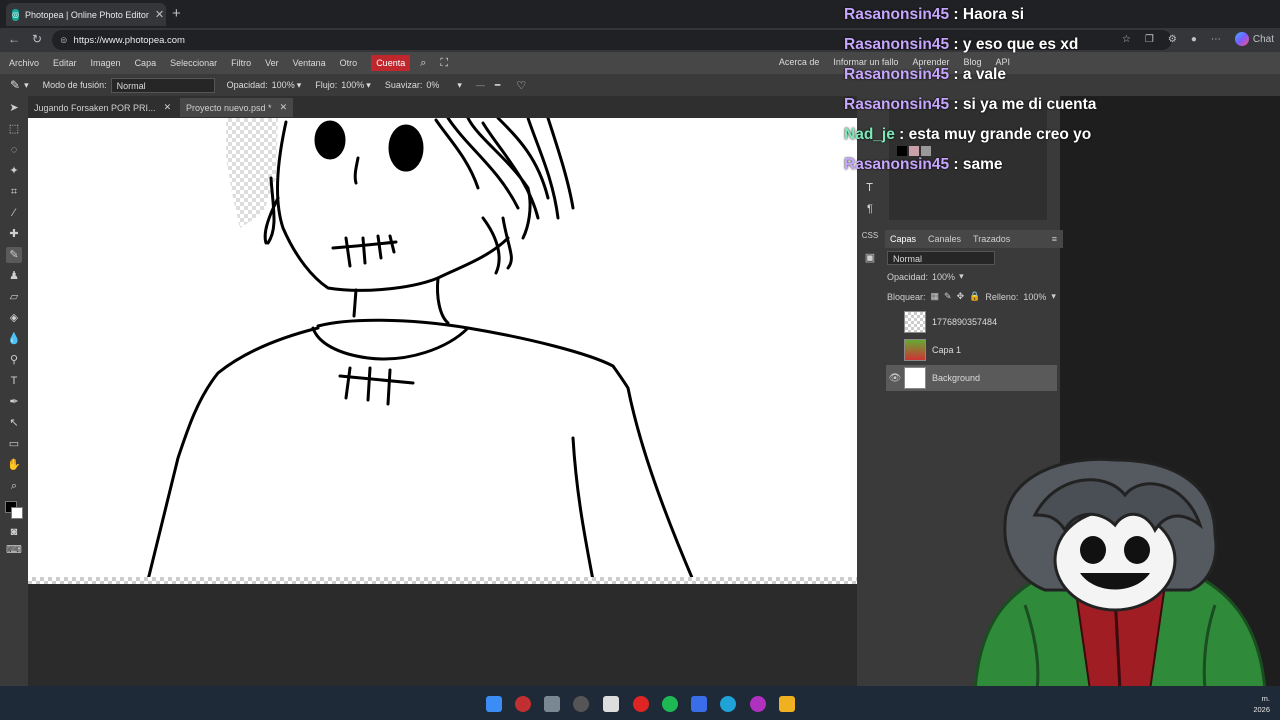 This screenshot has width=1280, height=720. What do you see at coordinates (423, 63) in the screenshot?
I see `search-icon: ⌕` at bounding box center [423, 63].